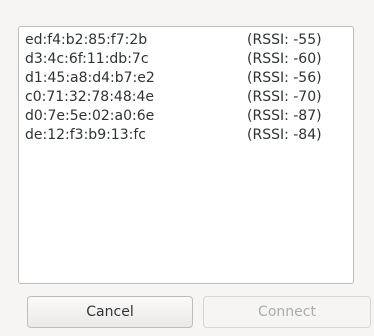 This screenshot has width=374, height=336. What do you see at coordinates (186, 116) in the screenshot?
I see `device-list-item: d0:7e:5e:02:a0:6e (RSSI: -87)` at bounding box center [186, 116].